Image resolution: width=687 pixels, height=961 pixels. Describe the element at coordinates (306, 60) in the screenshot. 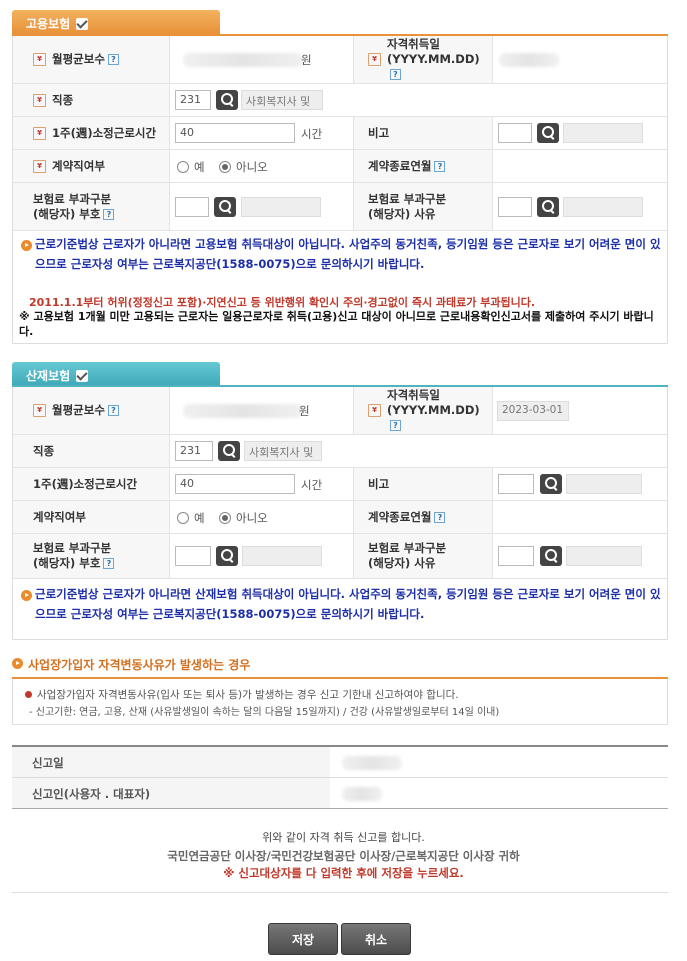

I see `employment-wage-unit: 원` at that location.